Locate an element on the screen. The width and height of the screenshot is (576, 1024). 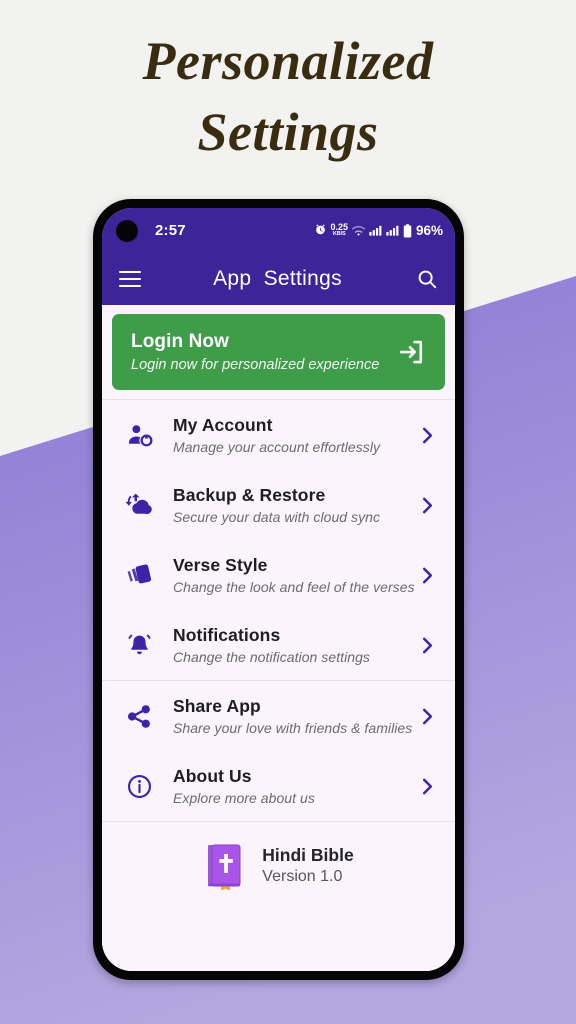
network-speed-indicator: 0.25 KB/S is located at coordinates (339, 230).